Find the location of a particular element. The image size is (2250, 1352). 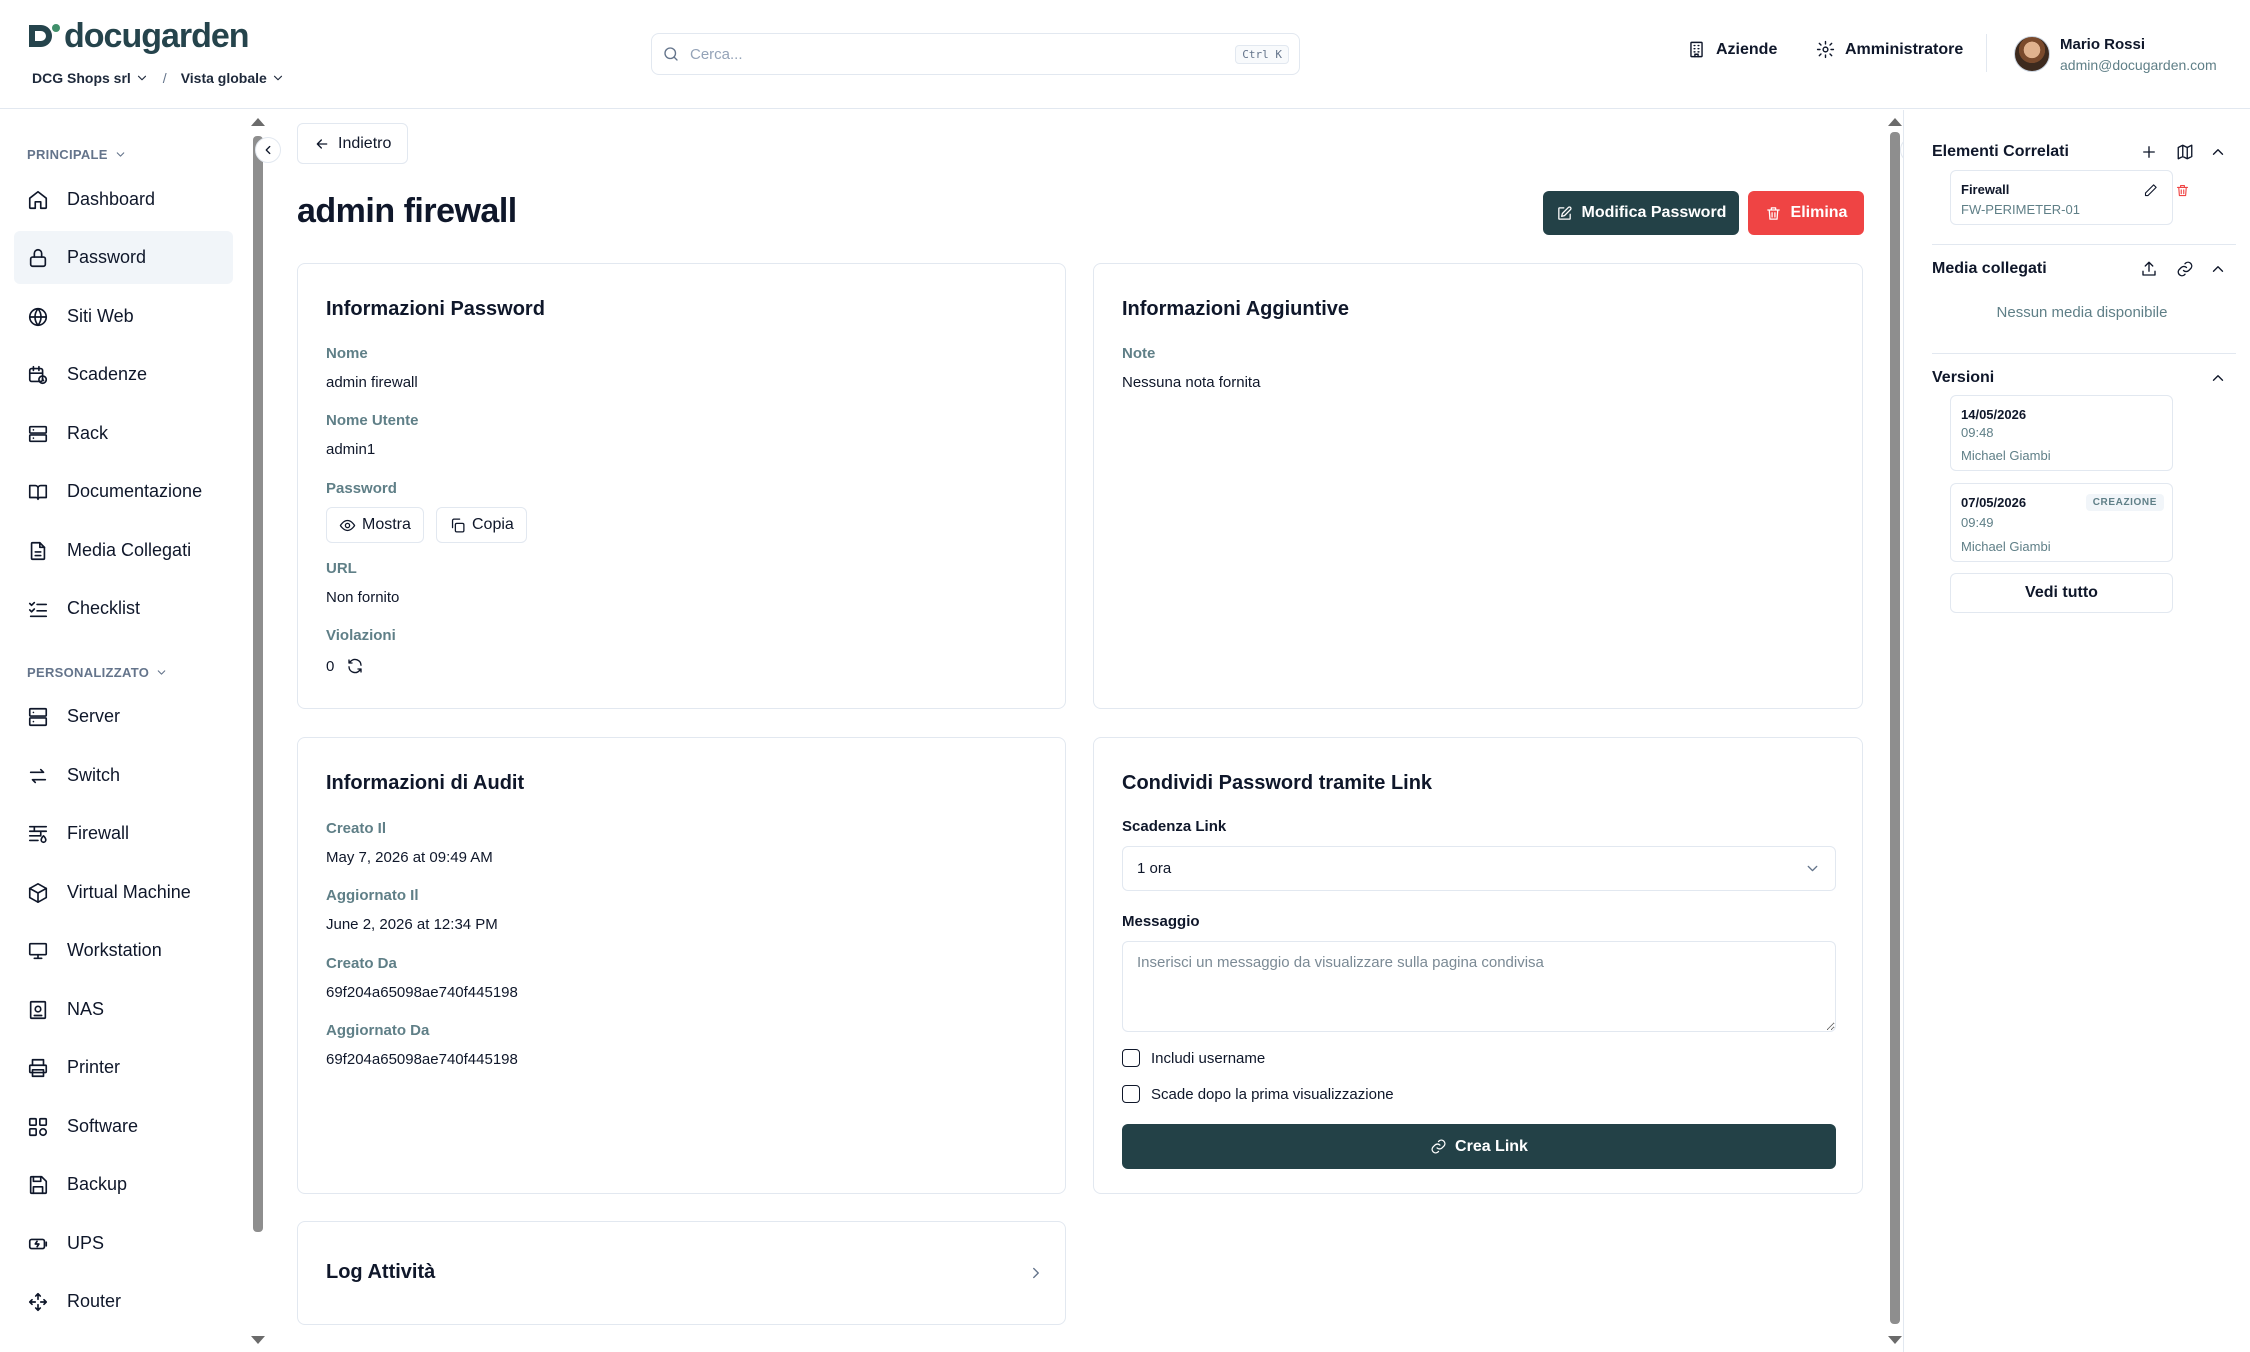

refresh-icon is located at coordinates (355, 666).